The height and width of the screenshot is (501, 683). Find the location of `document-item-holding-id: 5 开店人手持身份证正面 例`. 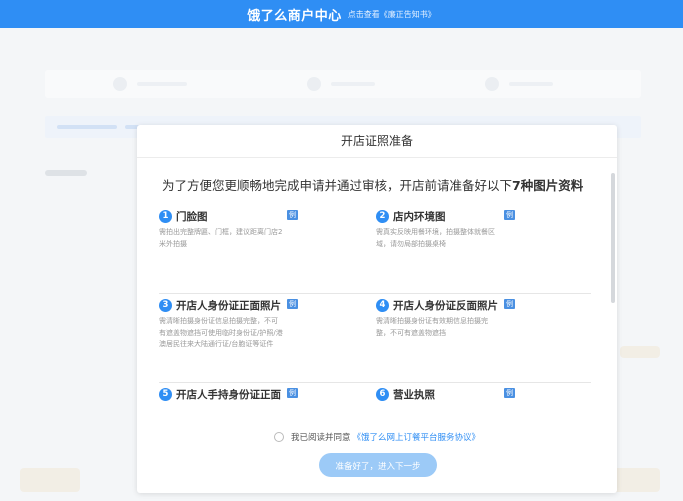

document-item-holding-id: 5 开店人手持身份证正面 例 is located at coordinates (261, 395).